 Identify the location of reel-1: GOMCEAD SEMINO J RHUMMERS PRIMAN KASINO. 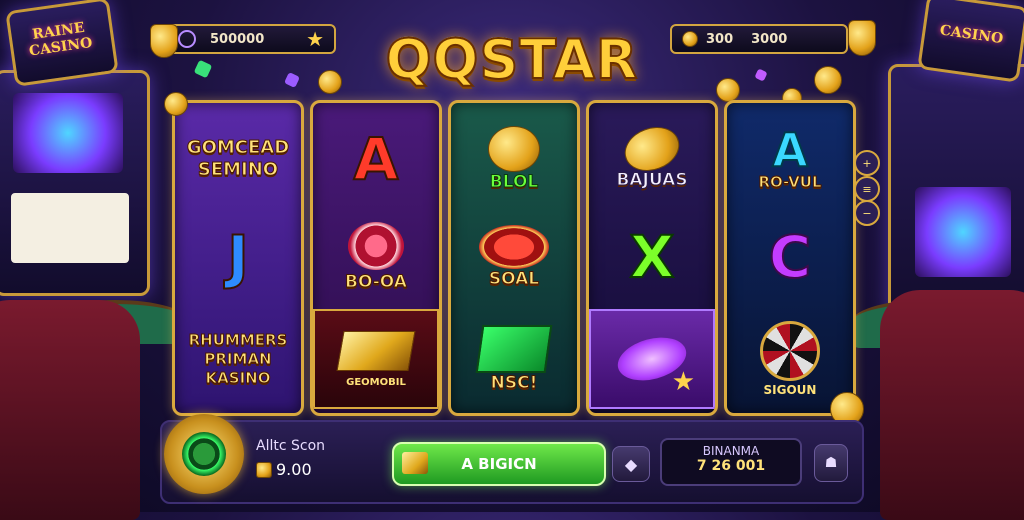
(238, 258).